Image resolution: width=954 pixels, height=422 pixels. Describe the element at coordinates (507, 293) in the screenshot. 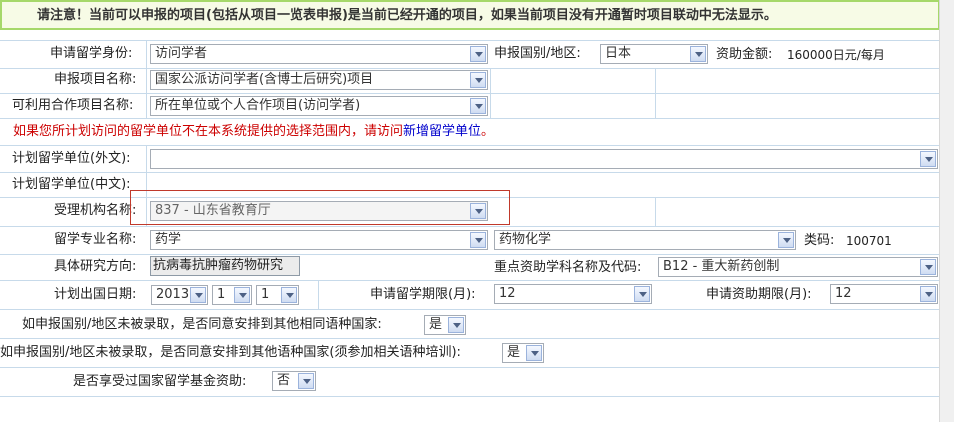

I see `period-value: 12` at that location.